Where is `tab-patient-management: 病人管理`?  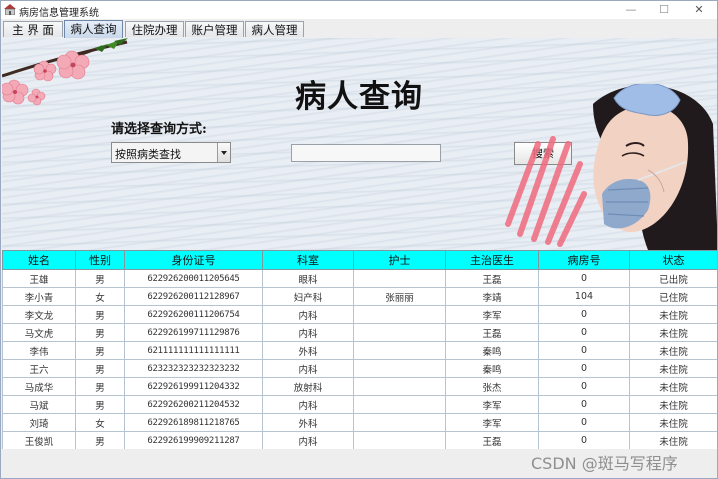 tab-patient-management: 病人管理 is located at coordinates (274, 29).